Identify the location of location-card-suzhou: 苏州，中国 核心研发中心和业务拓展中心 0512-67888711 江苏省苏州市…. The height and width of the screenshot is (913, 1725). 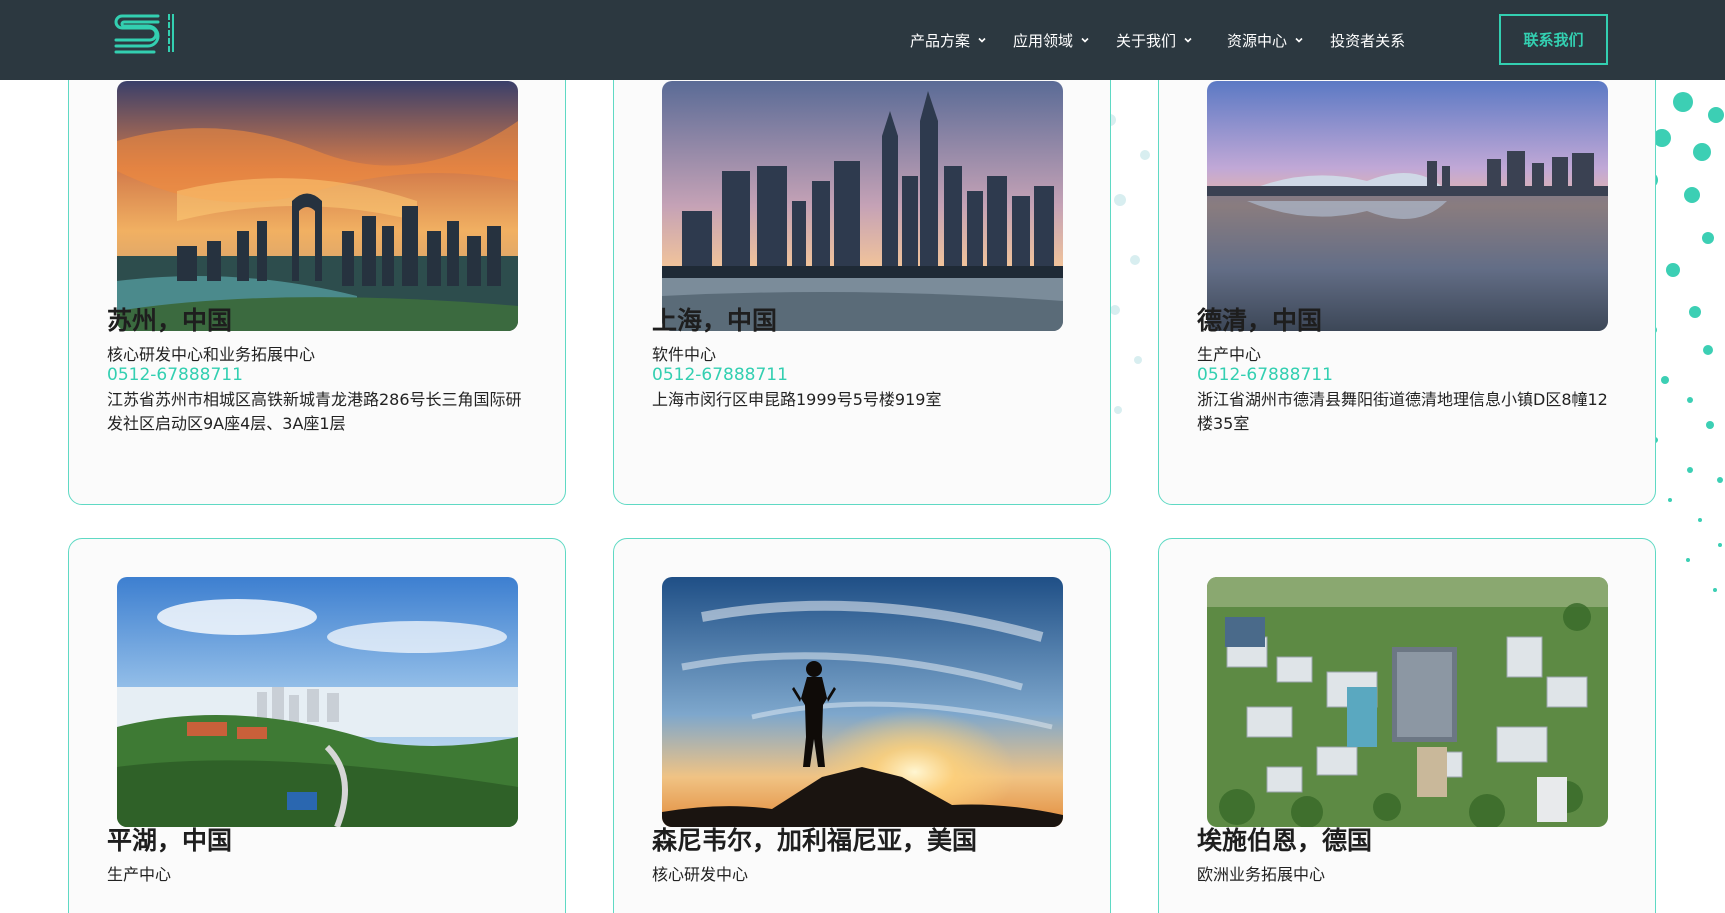
(317, 280).